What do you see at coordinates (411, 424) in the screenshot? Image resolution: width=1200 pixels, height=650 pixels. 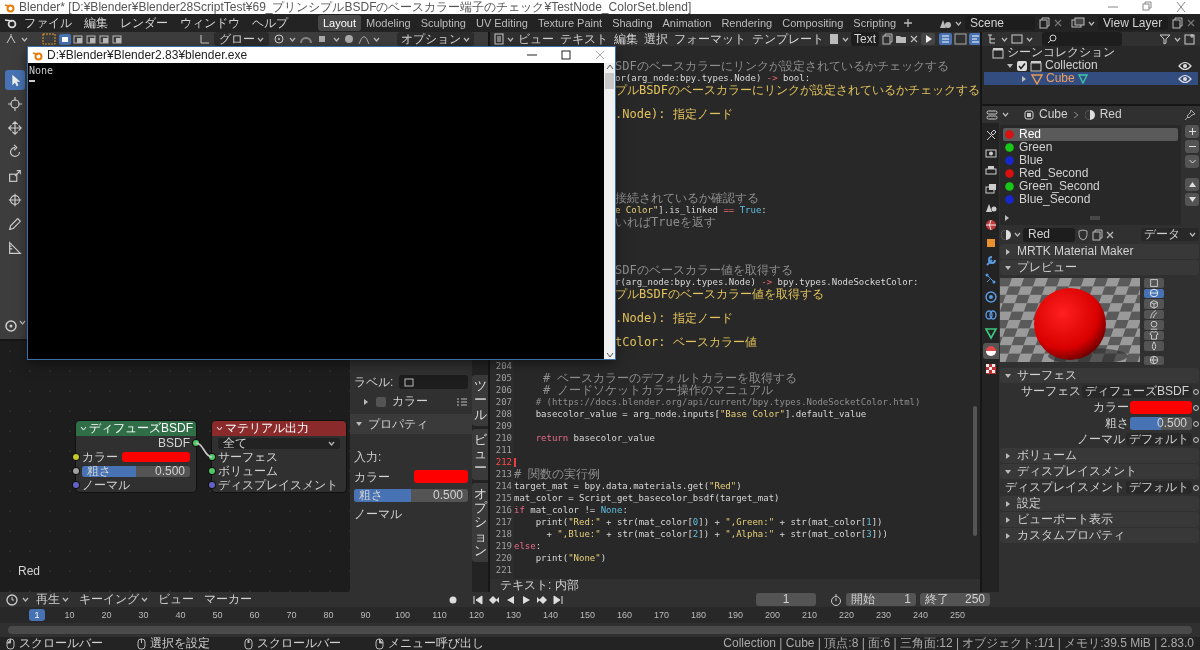 I see `panel-header: プロパティ` at bounding box center [411, 424].